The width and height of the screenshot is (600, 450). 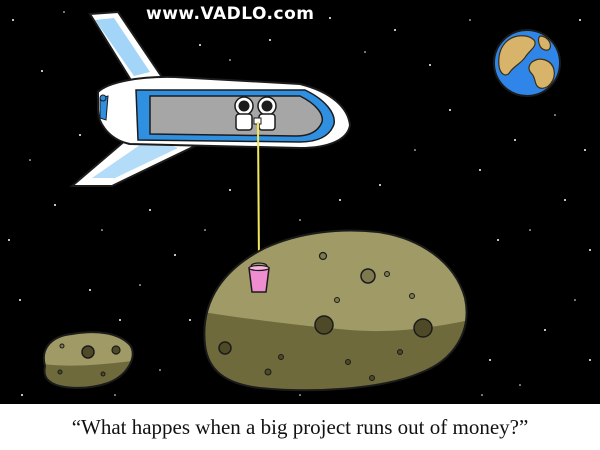 I want to click on rope, so click(x=258, y=194).